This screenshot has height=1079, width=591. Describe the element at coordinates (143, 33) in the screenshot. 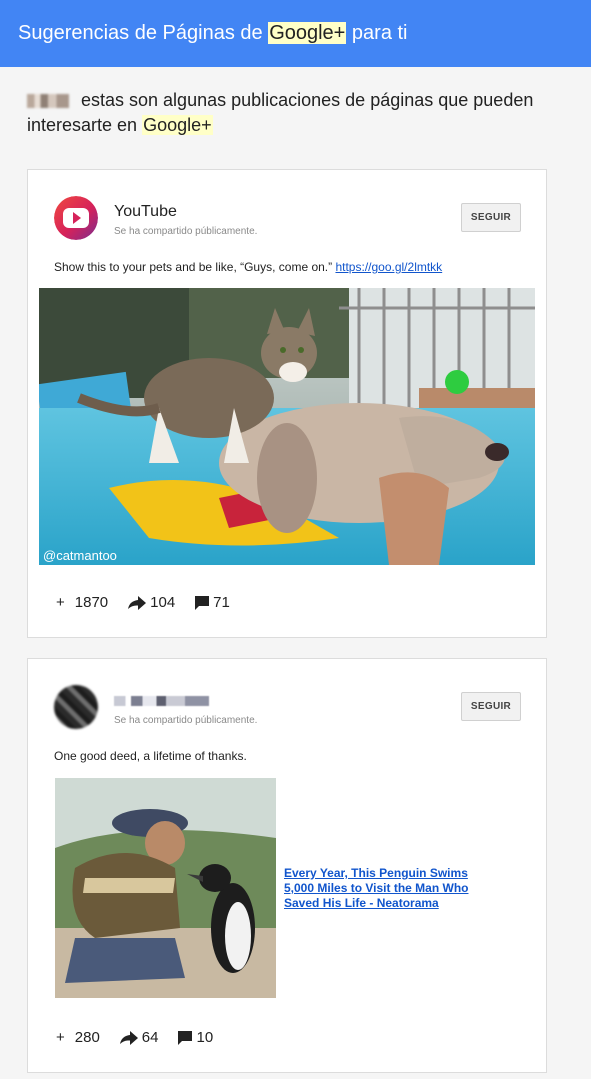

I see `header-title-start: Sugerencias de Páginas de` at that location.